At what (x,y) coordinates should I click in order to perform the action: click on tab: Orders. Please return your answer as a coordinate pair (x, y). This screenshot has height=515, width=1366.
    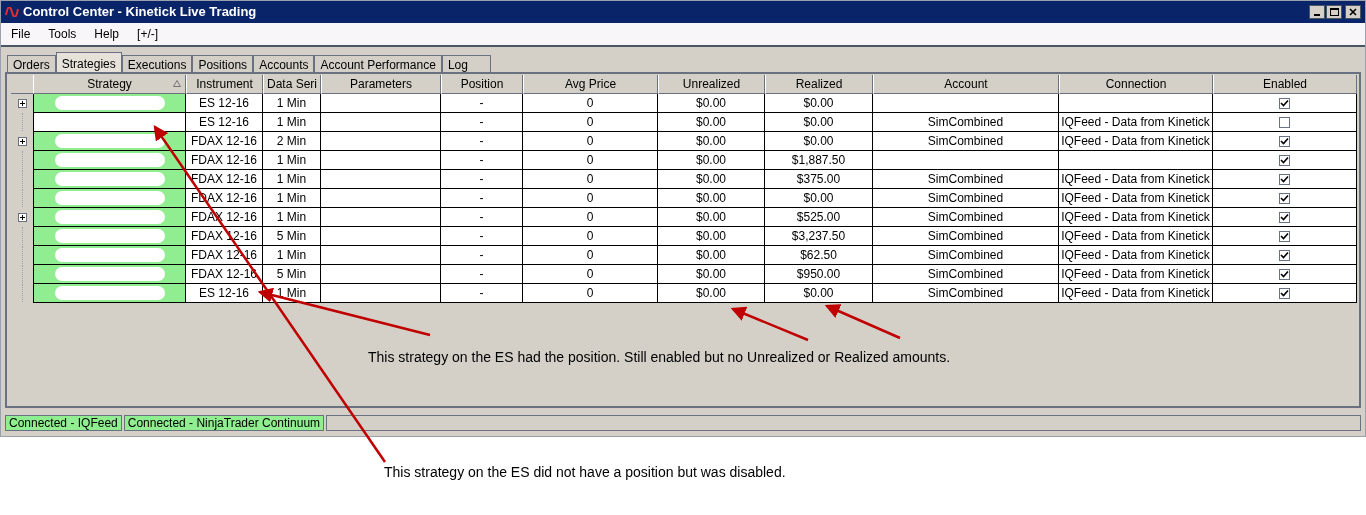
    Looking at the image, I should click on (31, 63).